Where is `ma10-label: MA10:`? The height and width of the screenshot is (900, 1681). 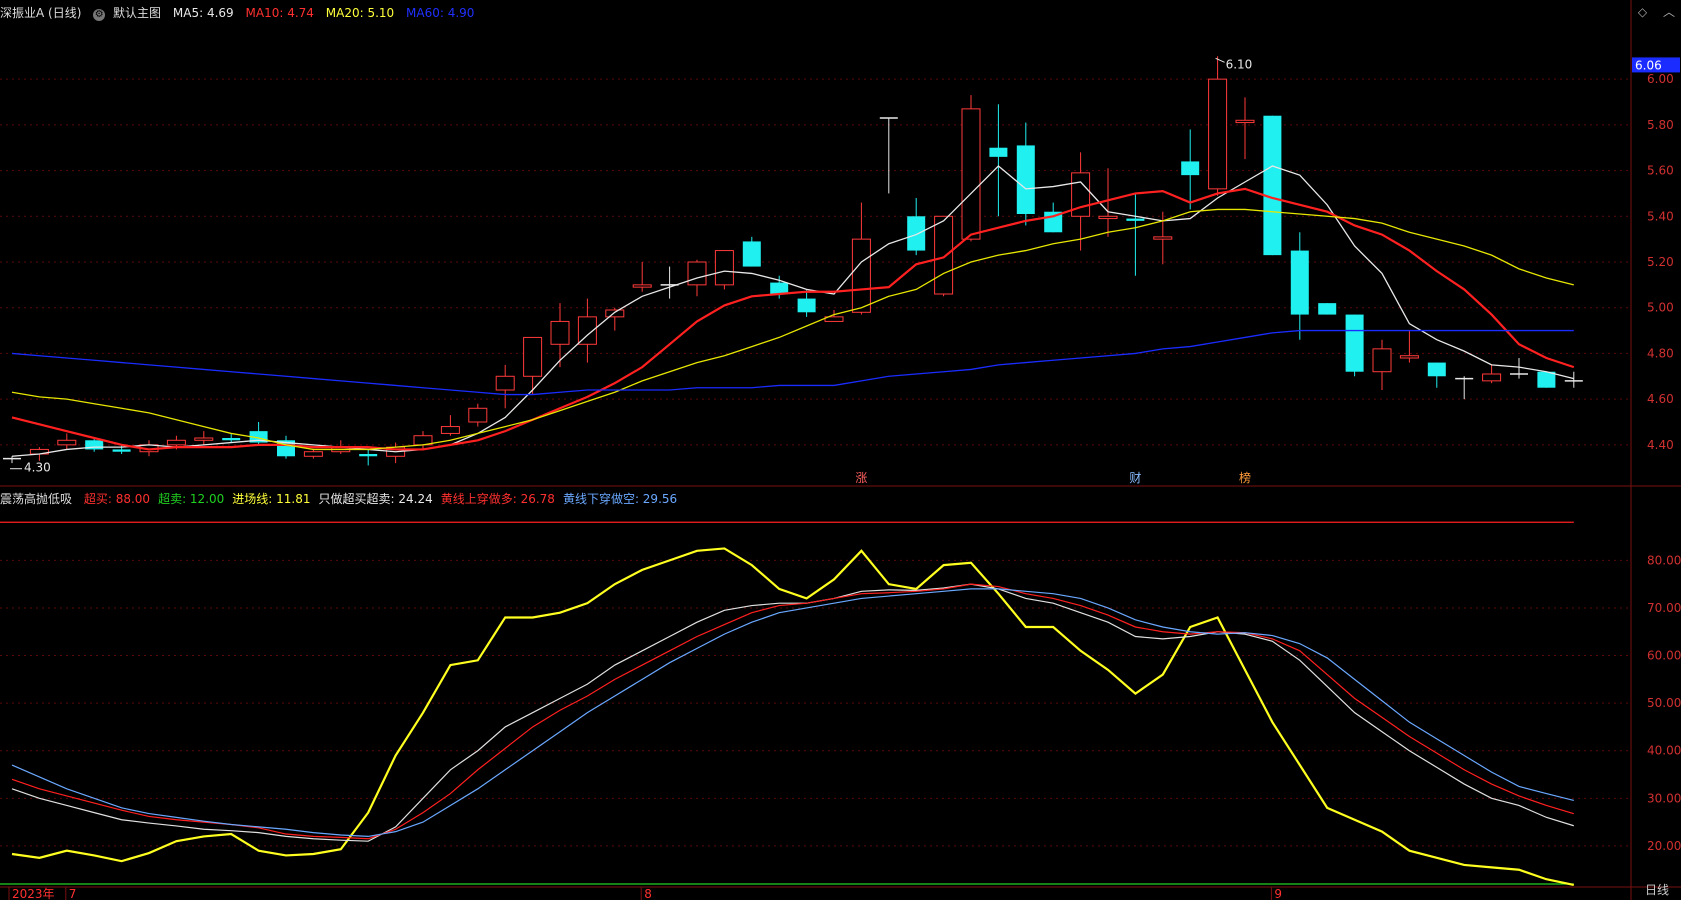 ma10-label: MA10: is located at coordinates (264, 13).